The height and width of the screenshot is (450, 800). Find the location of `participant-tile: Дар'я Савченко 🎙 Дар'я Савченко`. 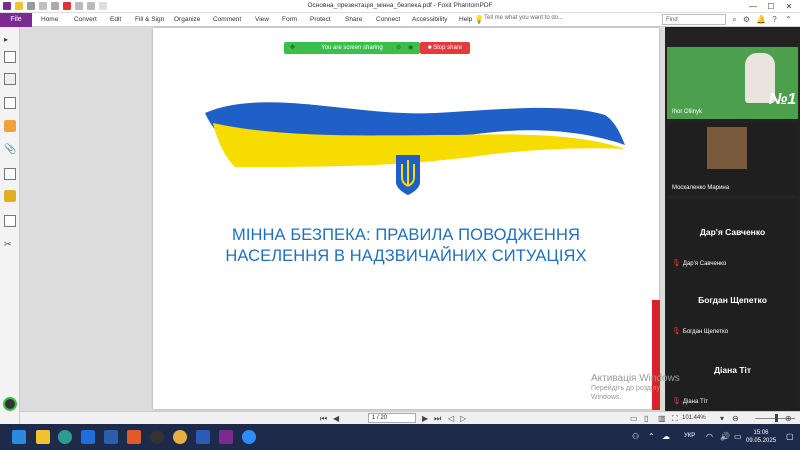

participant-tile: Дар'я Савченко 🎙 Дар'я Савченко is located at coordinates (732, 235).